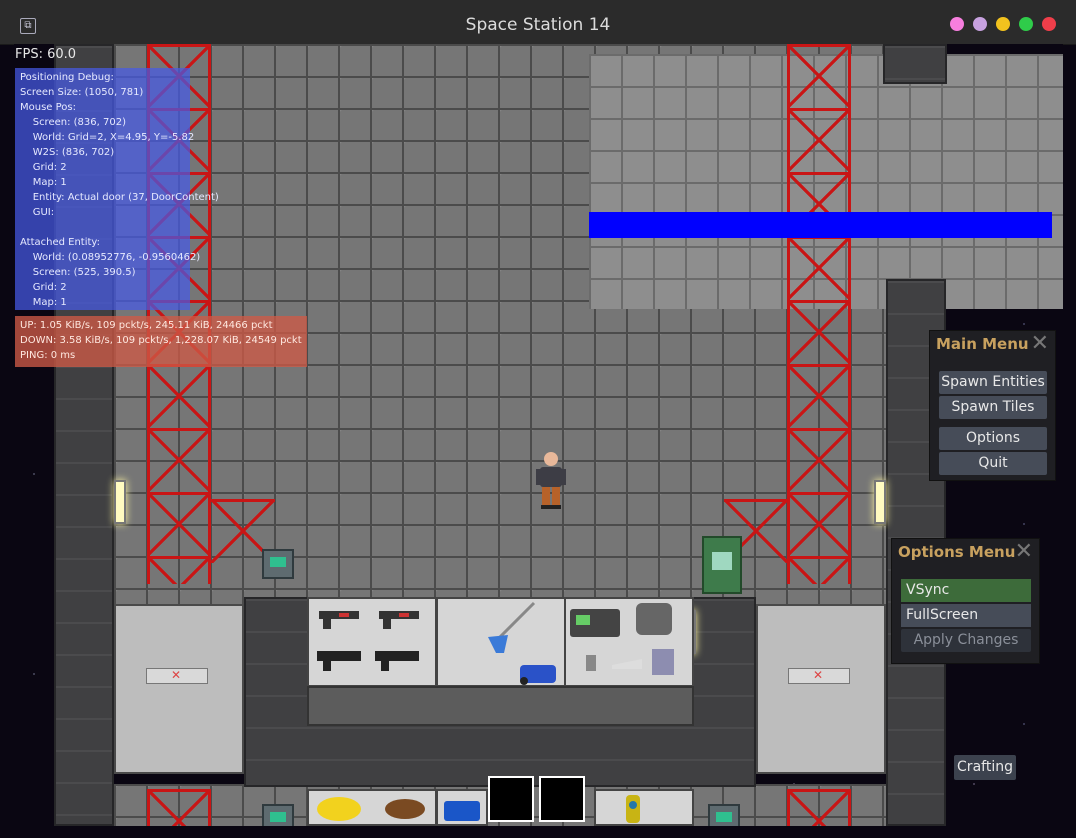  Describe the element at coordinates (37, 212) in the screenshot. I see `debug-line: GUI:` at that location.